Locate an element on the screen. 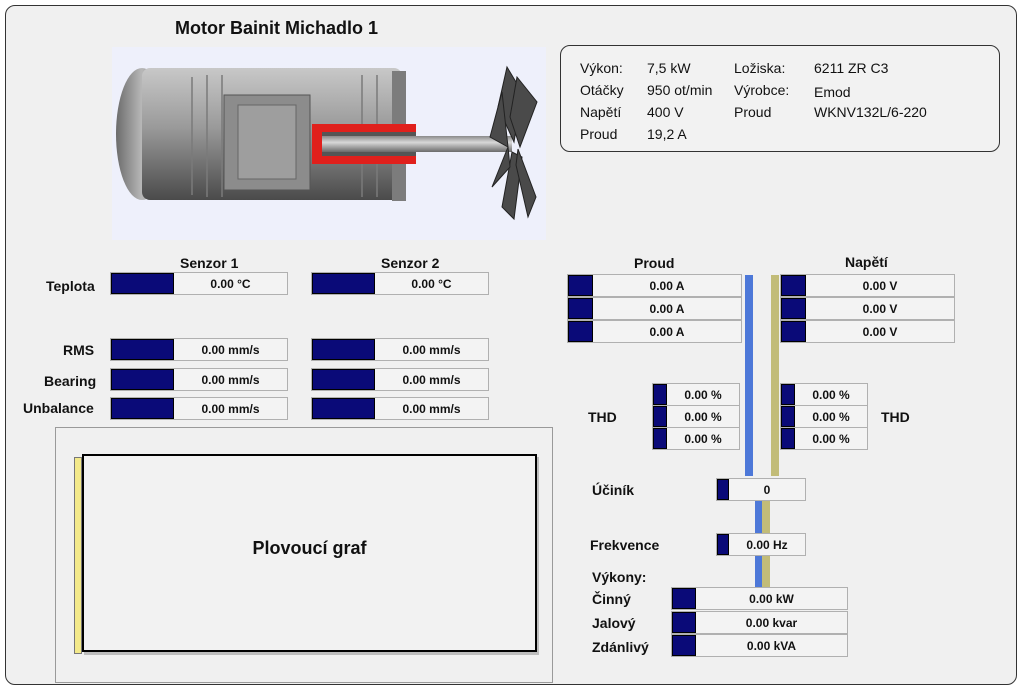  apparent-power-value: 0.00 kVA is located at coordinates (771, 645).